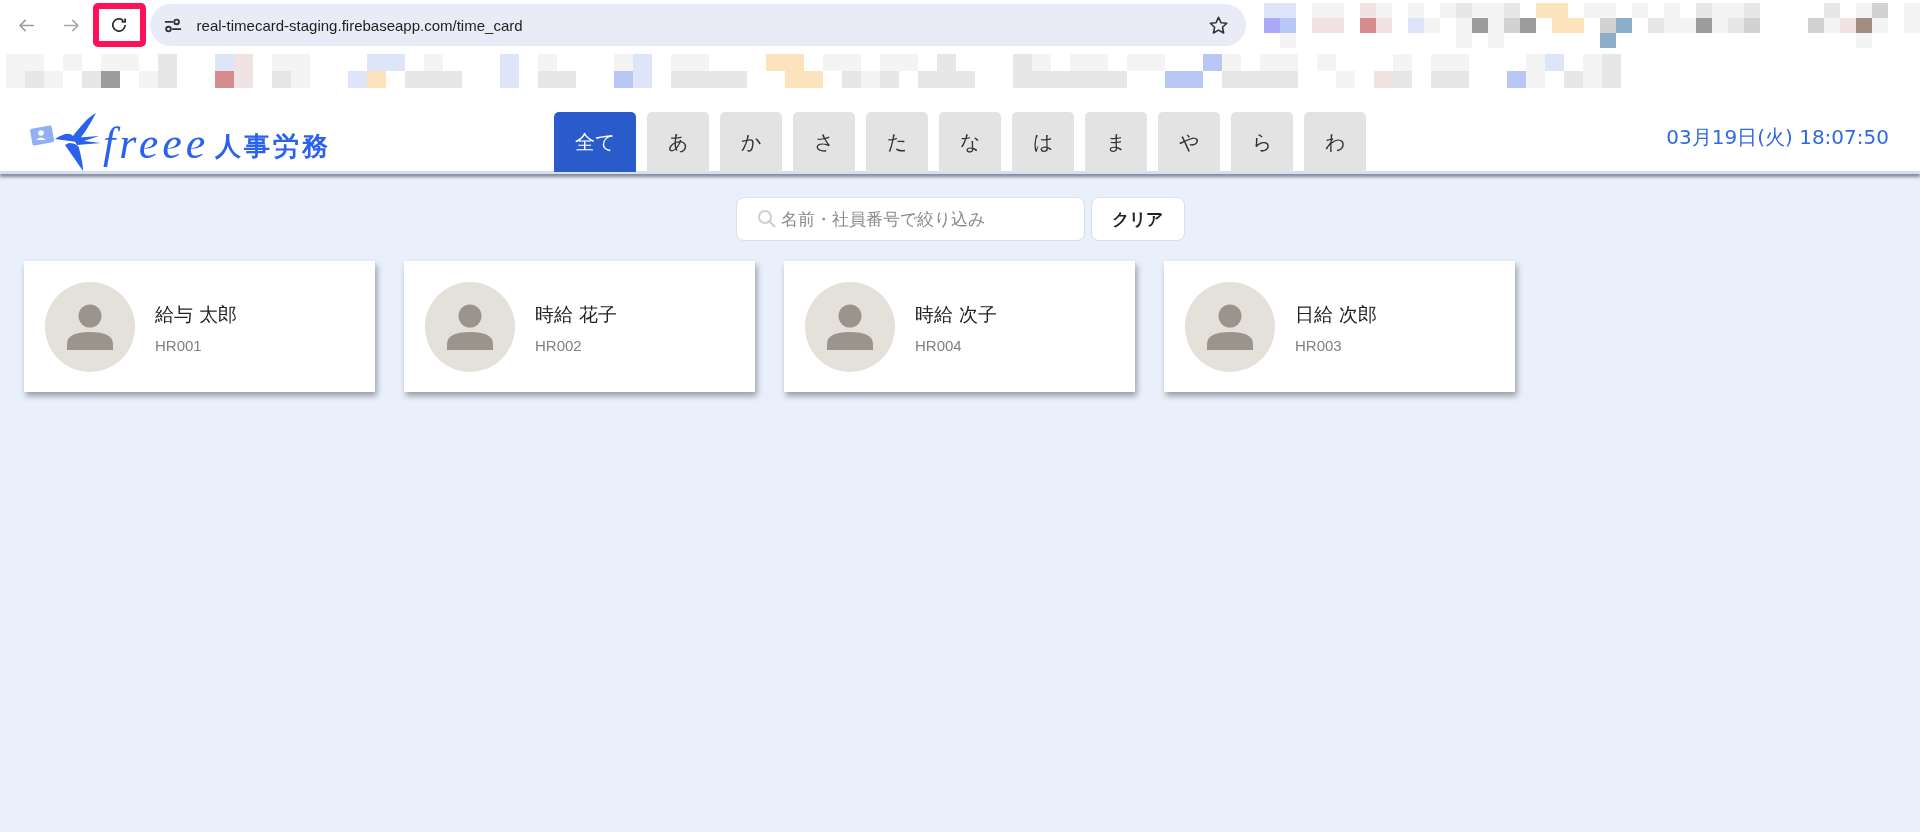 This screenshot has height=832, width=1920. Describe the element at coordinates (179, 345) in the screenshot. I see `employee-code: HR001` at that location.